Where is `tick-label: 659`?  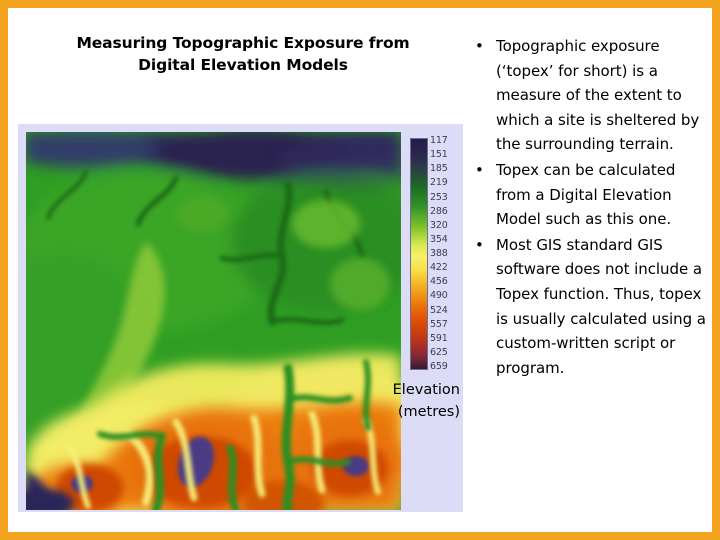 tick-label: 659 is located at coordinates (439, 366).